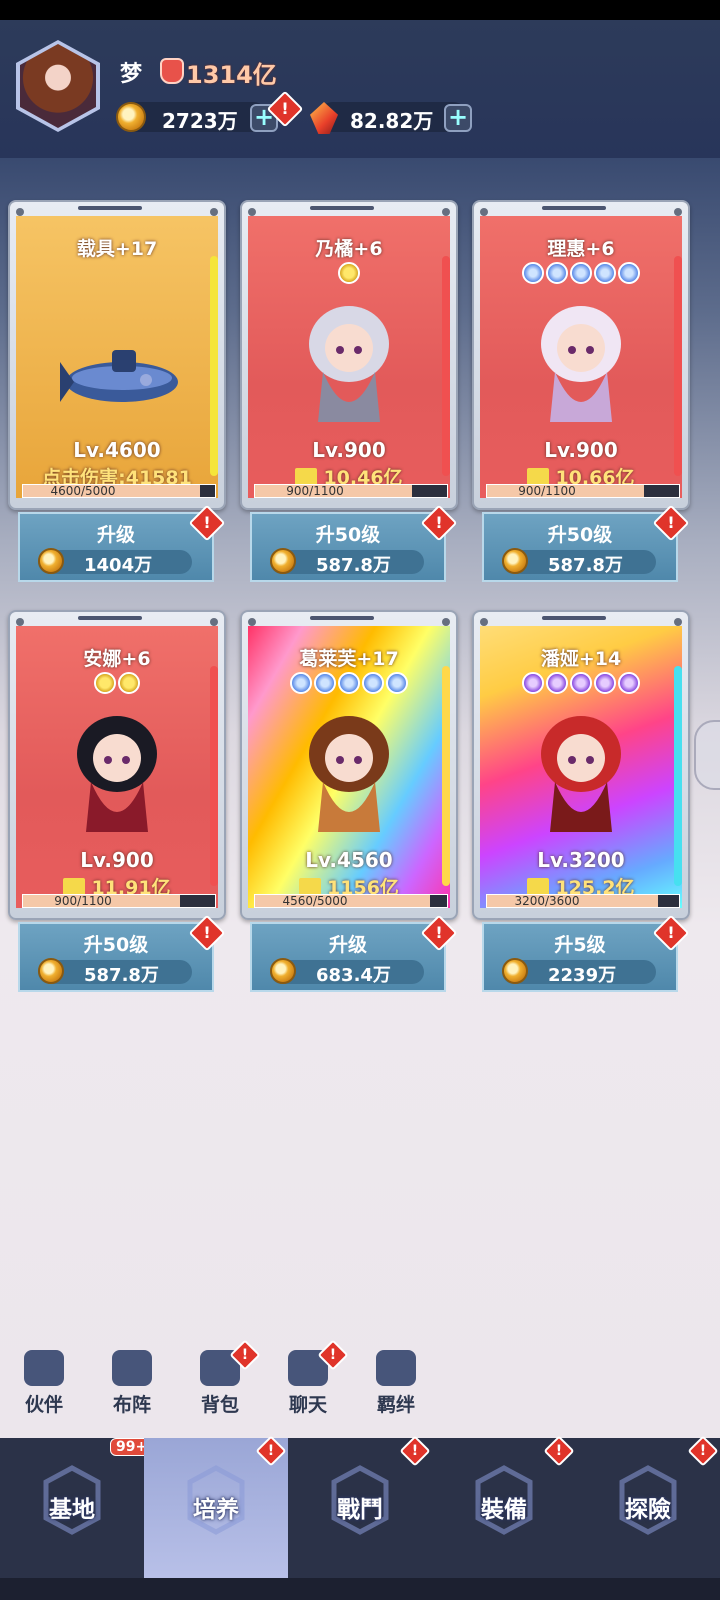 This screenshot has height=1600, width=720. I want to click on upgrade-button: 升级 683.4万, so click(348, 957).